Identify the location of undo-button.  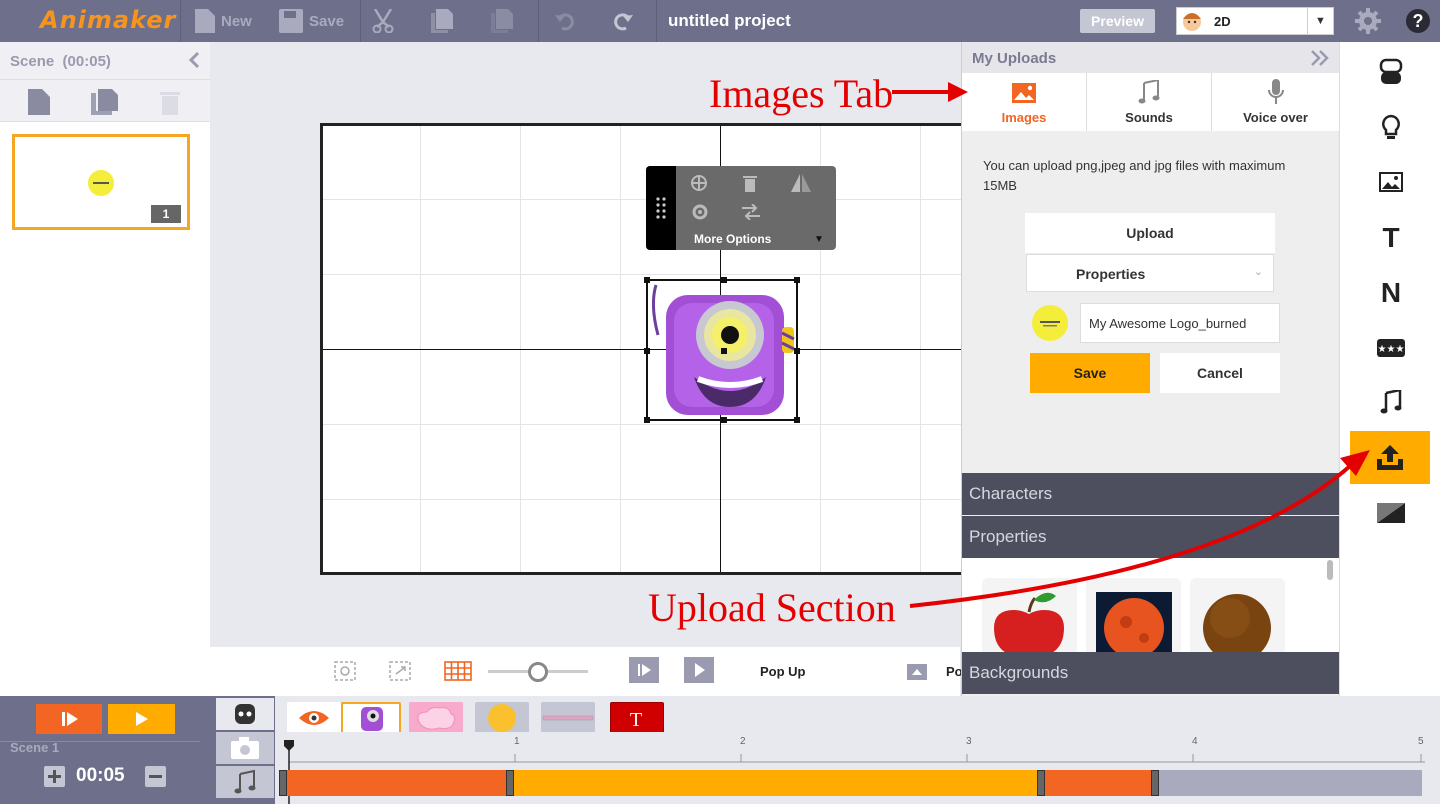
(565, 21).